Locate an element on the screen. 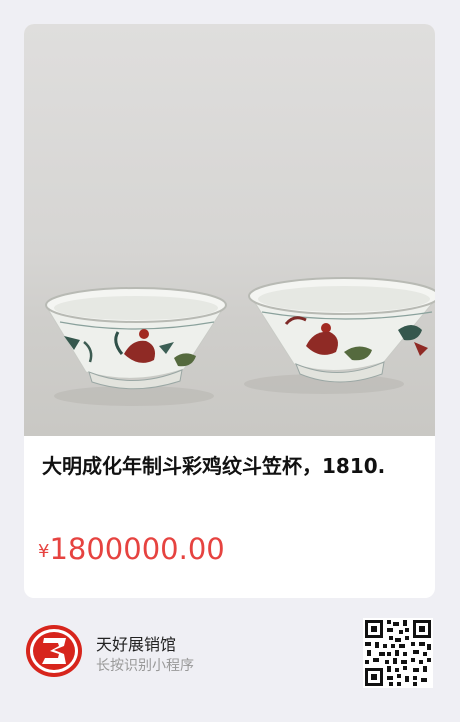 This screenshot has width=460, height=722. shop-name: 天好展销馆 is located at coordinates (136, 644).